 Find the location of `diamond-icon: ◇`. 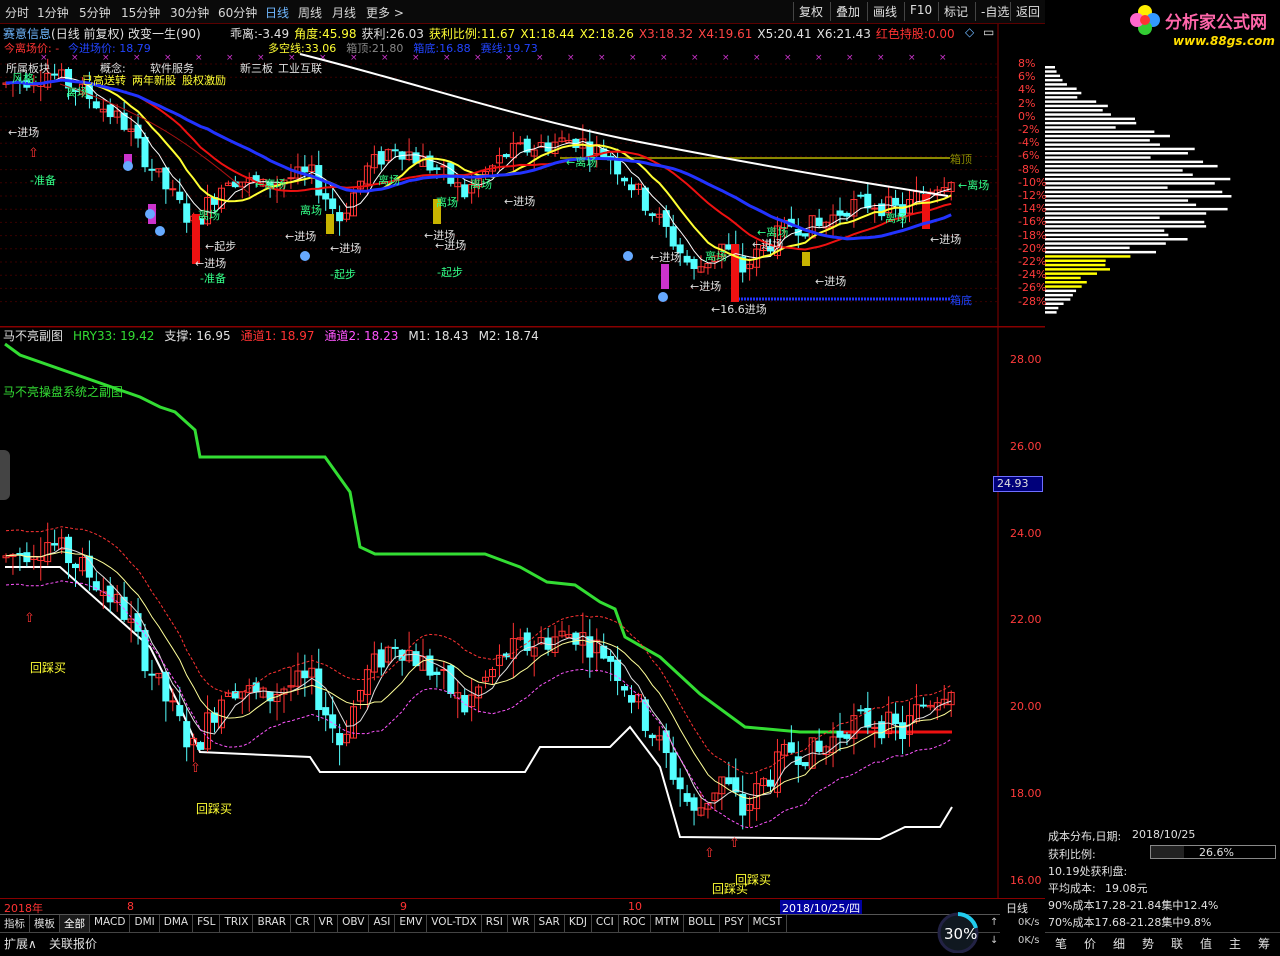

diamond-icon: ◇ is located at coordinates (969, 32).